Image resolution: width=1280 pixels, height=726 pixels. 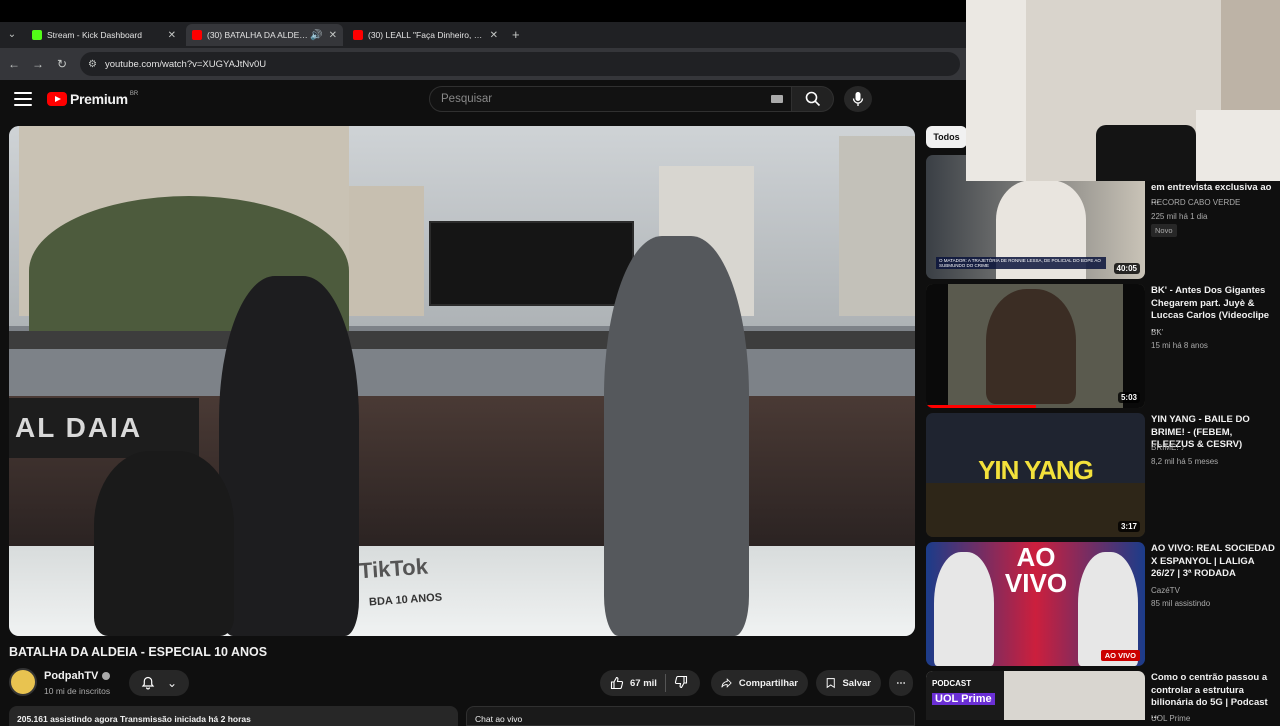 What do you see at coordinates (462, 340) in the screenshot?
I see `video-banner-strip` at bounding box center [462, 340].